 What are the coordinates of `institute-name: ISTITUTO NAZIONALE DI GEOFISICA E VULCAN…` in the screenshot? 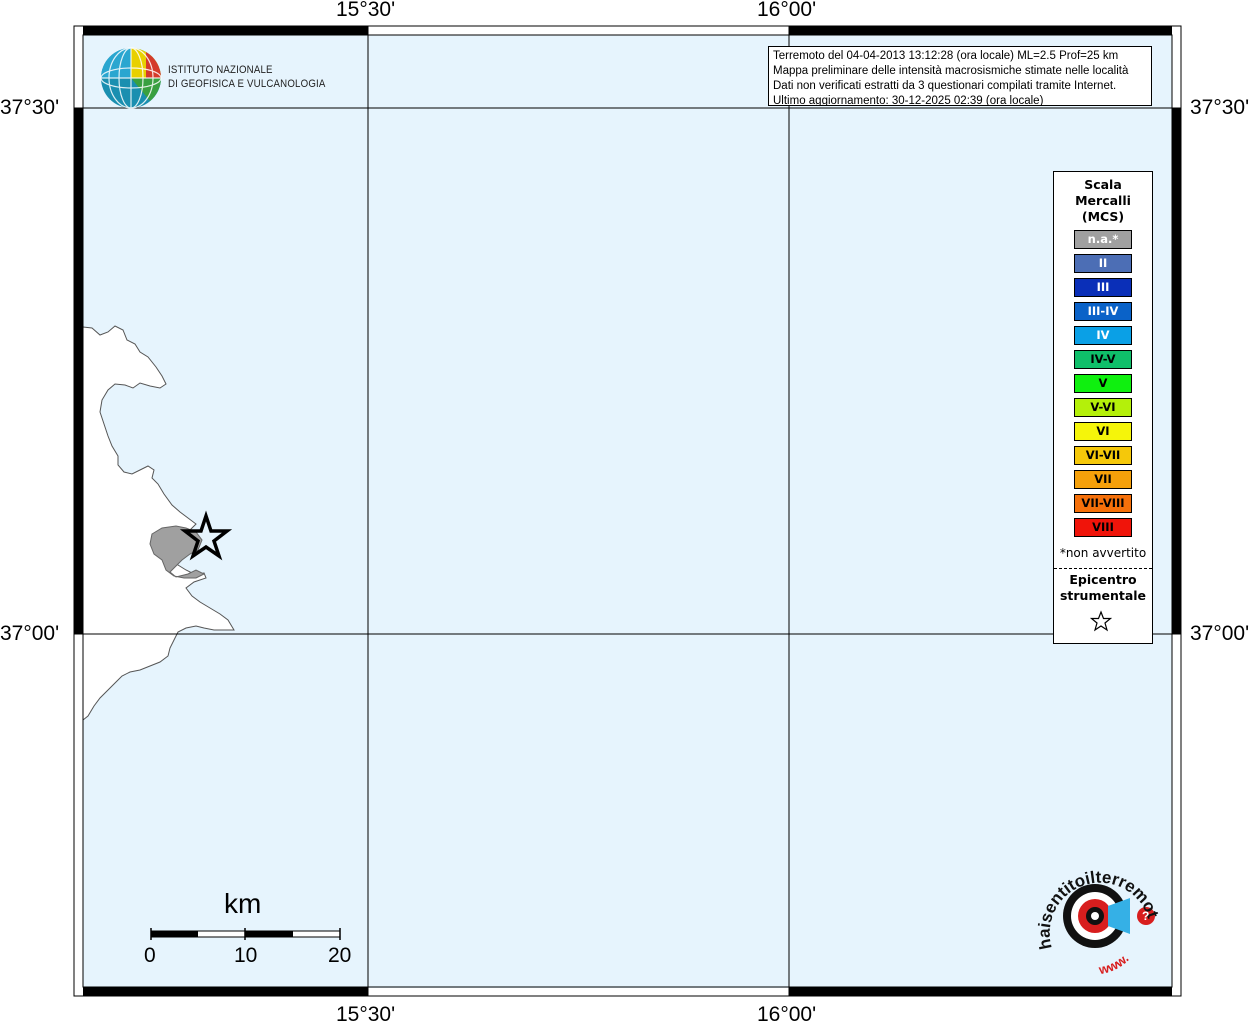 It's located at (247, 77).